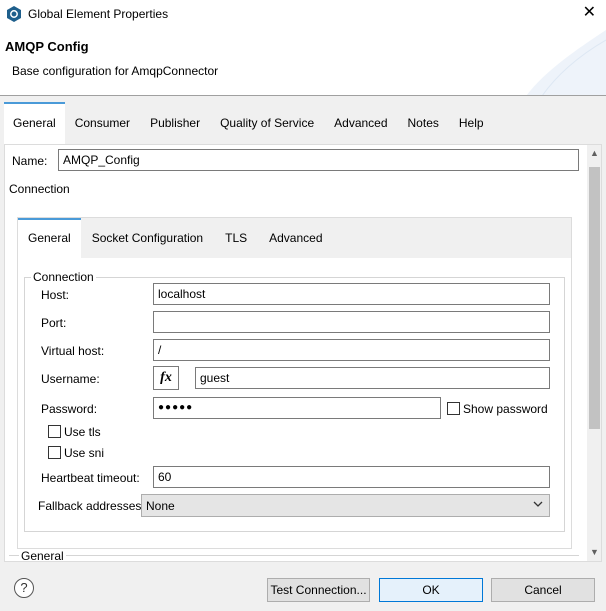  I want to click on scroll-up-icon: ▲, so click(594, 153).